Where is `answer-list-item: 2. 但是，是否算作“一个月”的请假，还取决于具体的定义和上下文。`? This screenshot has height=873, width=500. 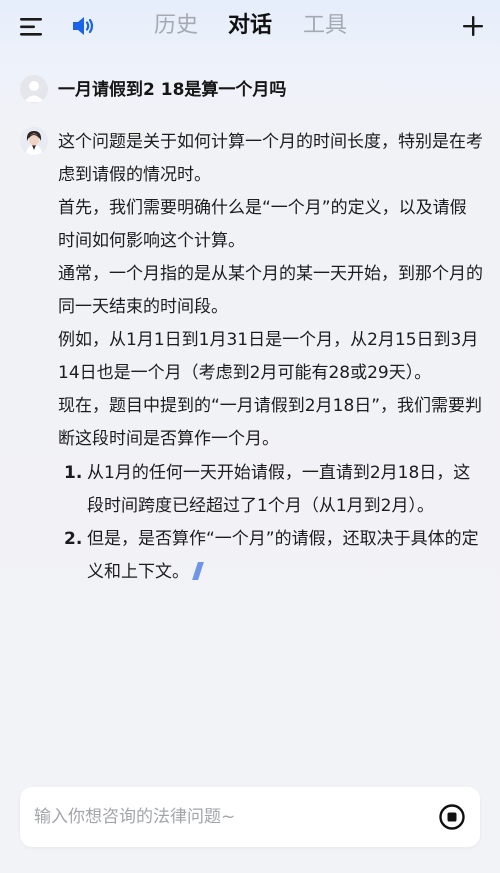
answer-list-item: 2. 但是，是否算作“一个月”的请假，还取决于具体的定义和上下文。 is located at coordinates (270, 556).